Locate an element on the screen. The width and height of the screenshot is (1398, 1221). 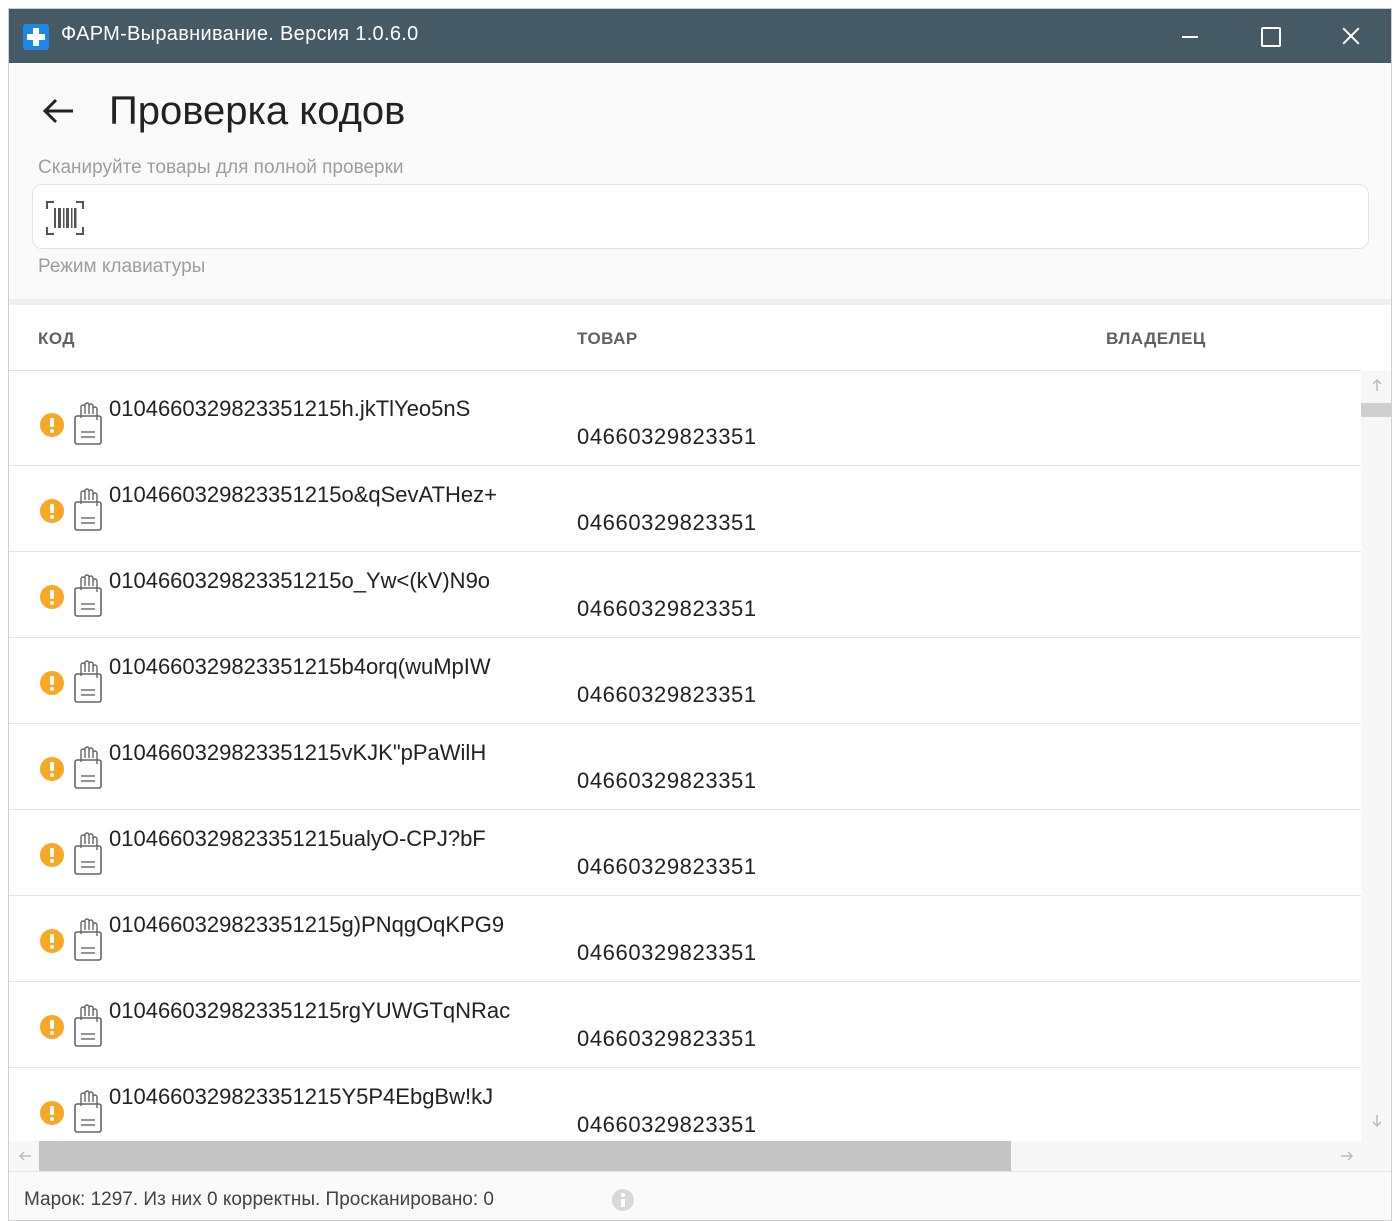
scan-field is located at coordinates (700, 216).